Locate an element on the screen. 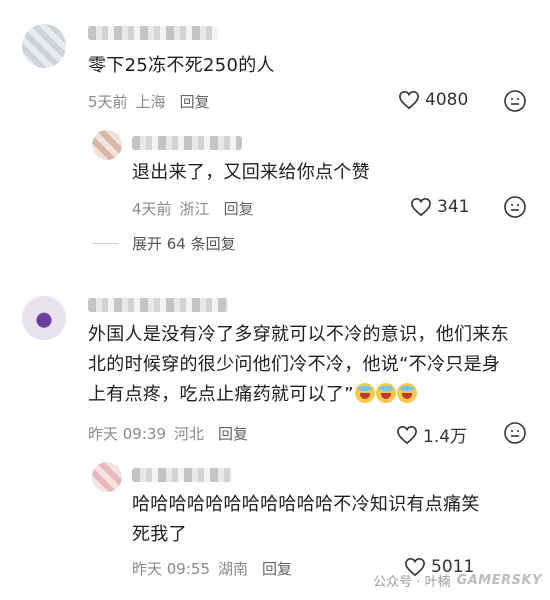 This screenshot has width=550, height=600. watermark-source: 公众号 · 叶楠 is located at coordinates (412, 582).